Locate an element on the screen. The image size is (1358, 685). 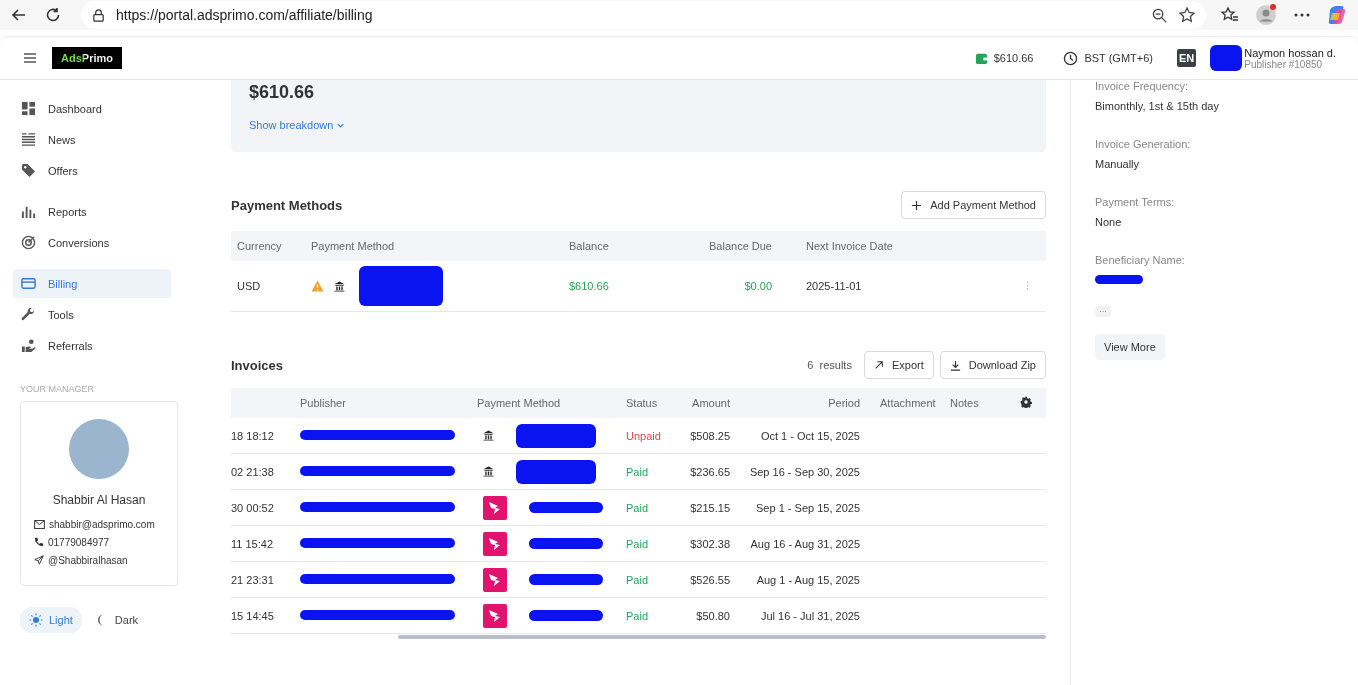
table-cell-text: $302.38 is located at coordinates (709, 543).